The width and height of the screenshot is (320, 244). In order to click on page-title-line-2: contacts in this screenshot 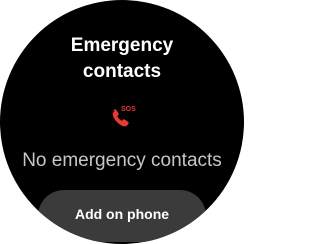, I will do `click(122, 71)`.